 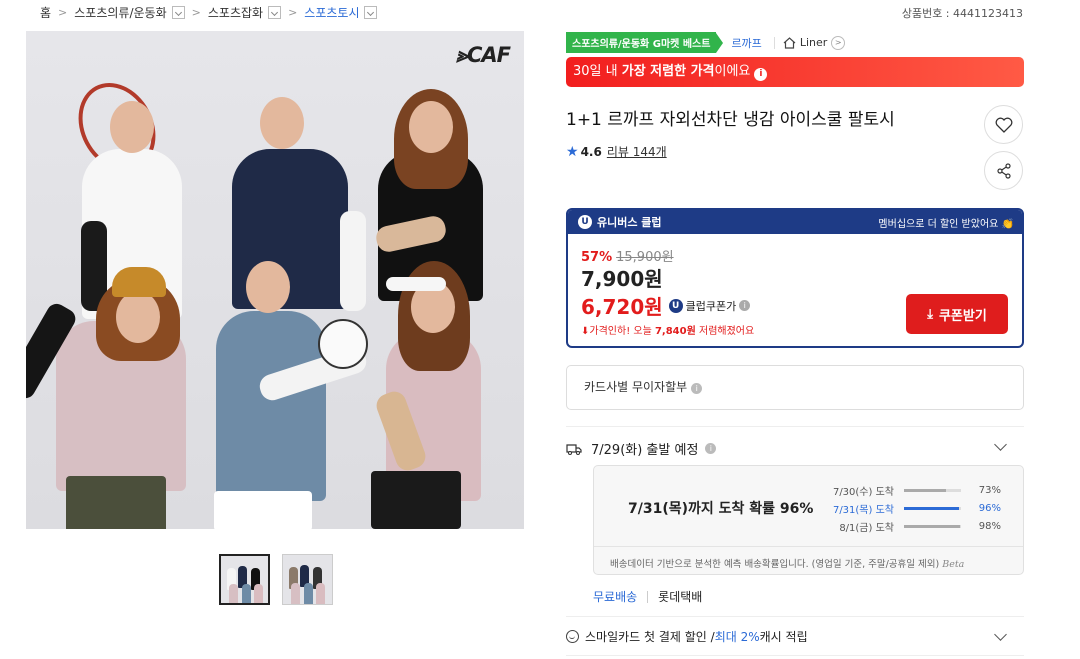 I want to click on product-title: 1+1 르까프 자외선차단 냉감 아이스쿨 팔토시, so click(x=730, y=120).